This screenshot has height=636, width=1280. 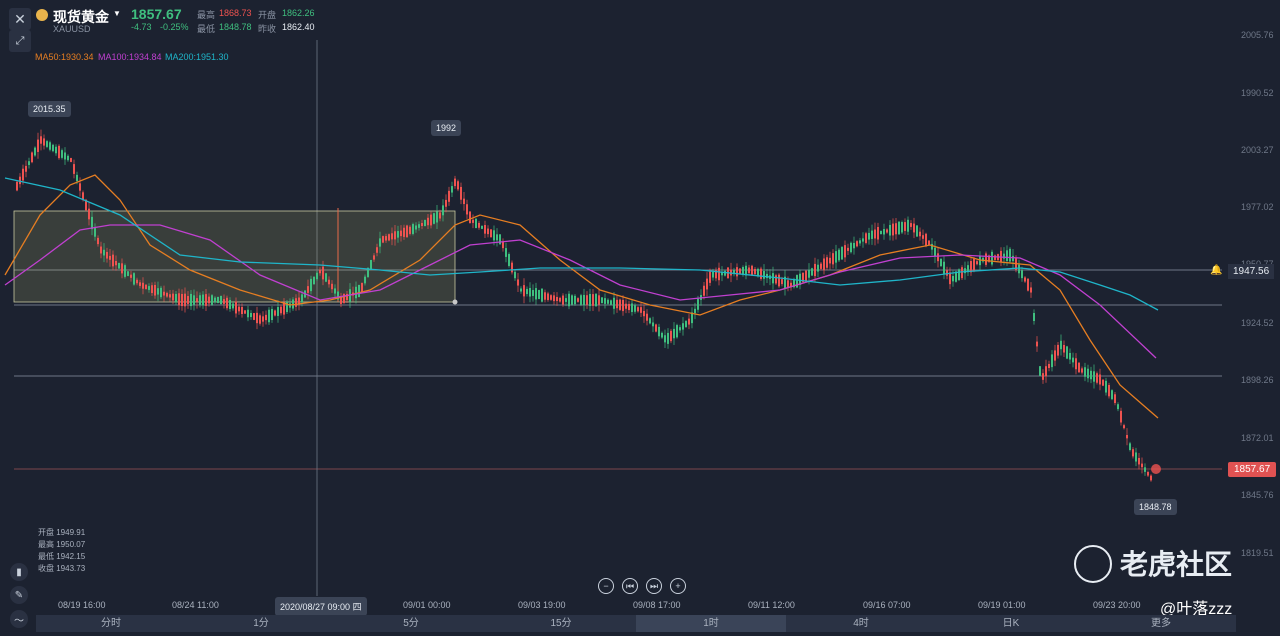 I want to click on tab-1min: 1分, so click(x=261, y=623).